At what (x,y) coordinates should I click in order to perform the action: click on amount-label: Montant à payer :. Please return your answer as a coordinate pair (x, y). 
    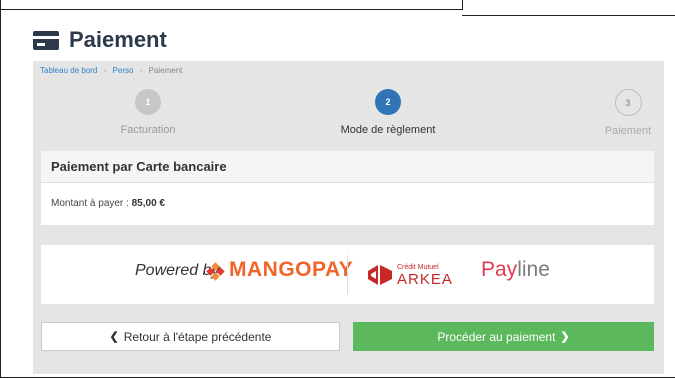
    Looking at the image, I should click on (91, 203).